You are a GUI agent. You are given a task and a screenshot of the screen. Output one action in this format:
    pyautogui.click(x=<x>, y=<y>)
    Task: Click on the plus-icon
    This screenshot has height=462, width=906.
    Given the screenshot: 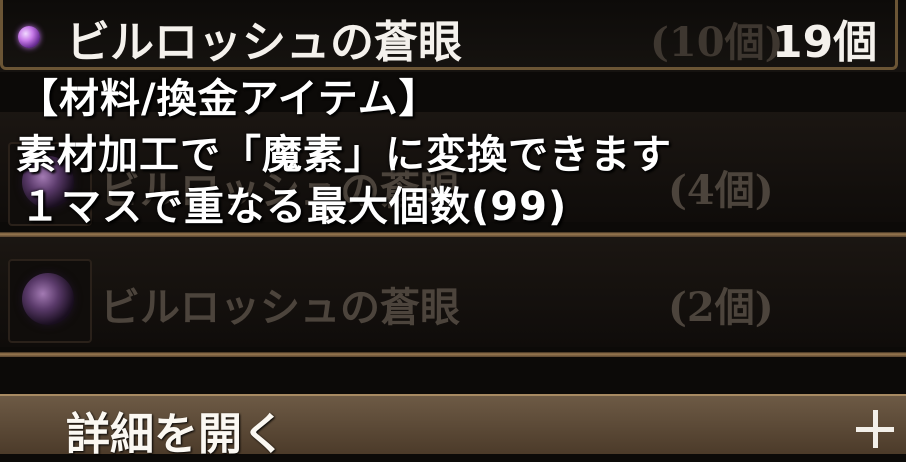 What is the action you would take?
    pyautogui.click(x=875, y=429)
    